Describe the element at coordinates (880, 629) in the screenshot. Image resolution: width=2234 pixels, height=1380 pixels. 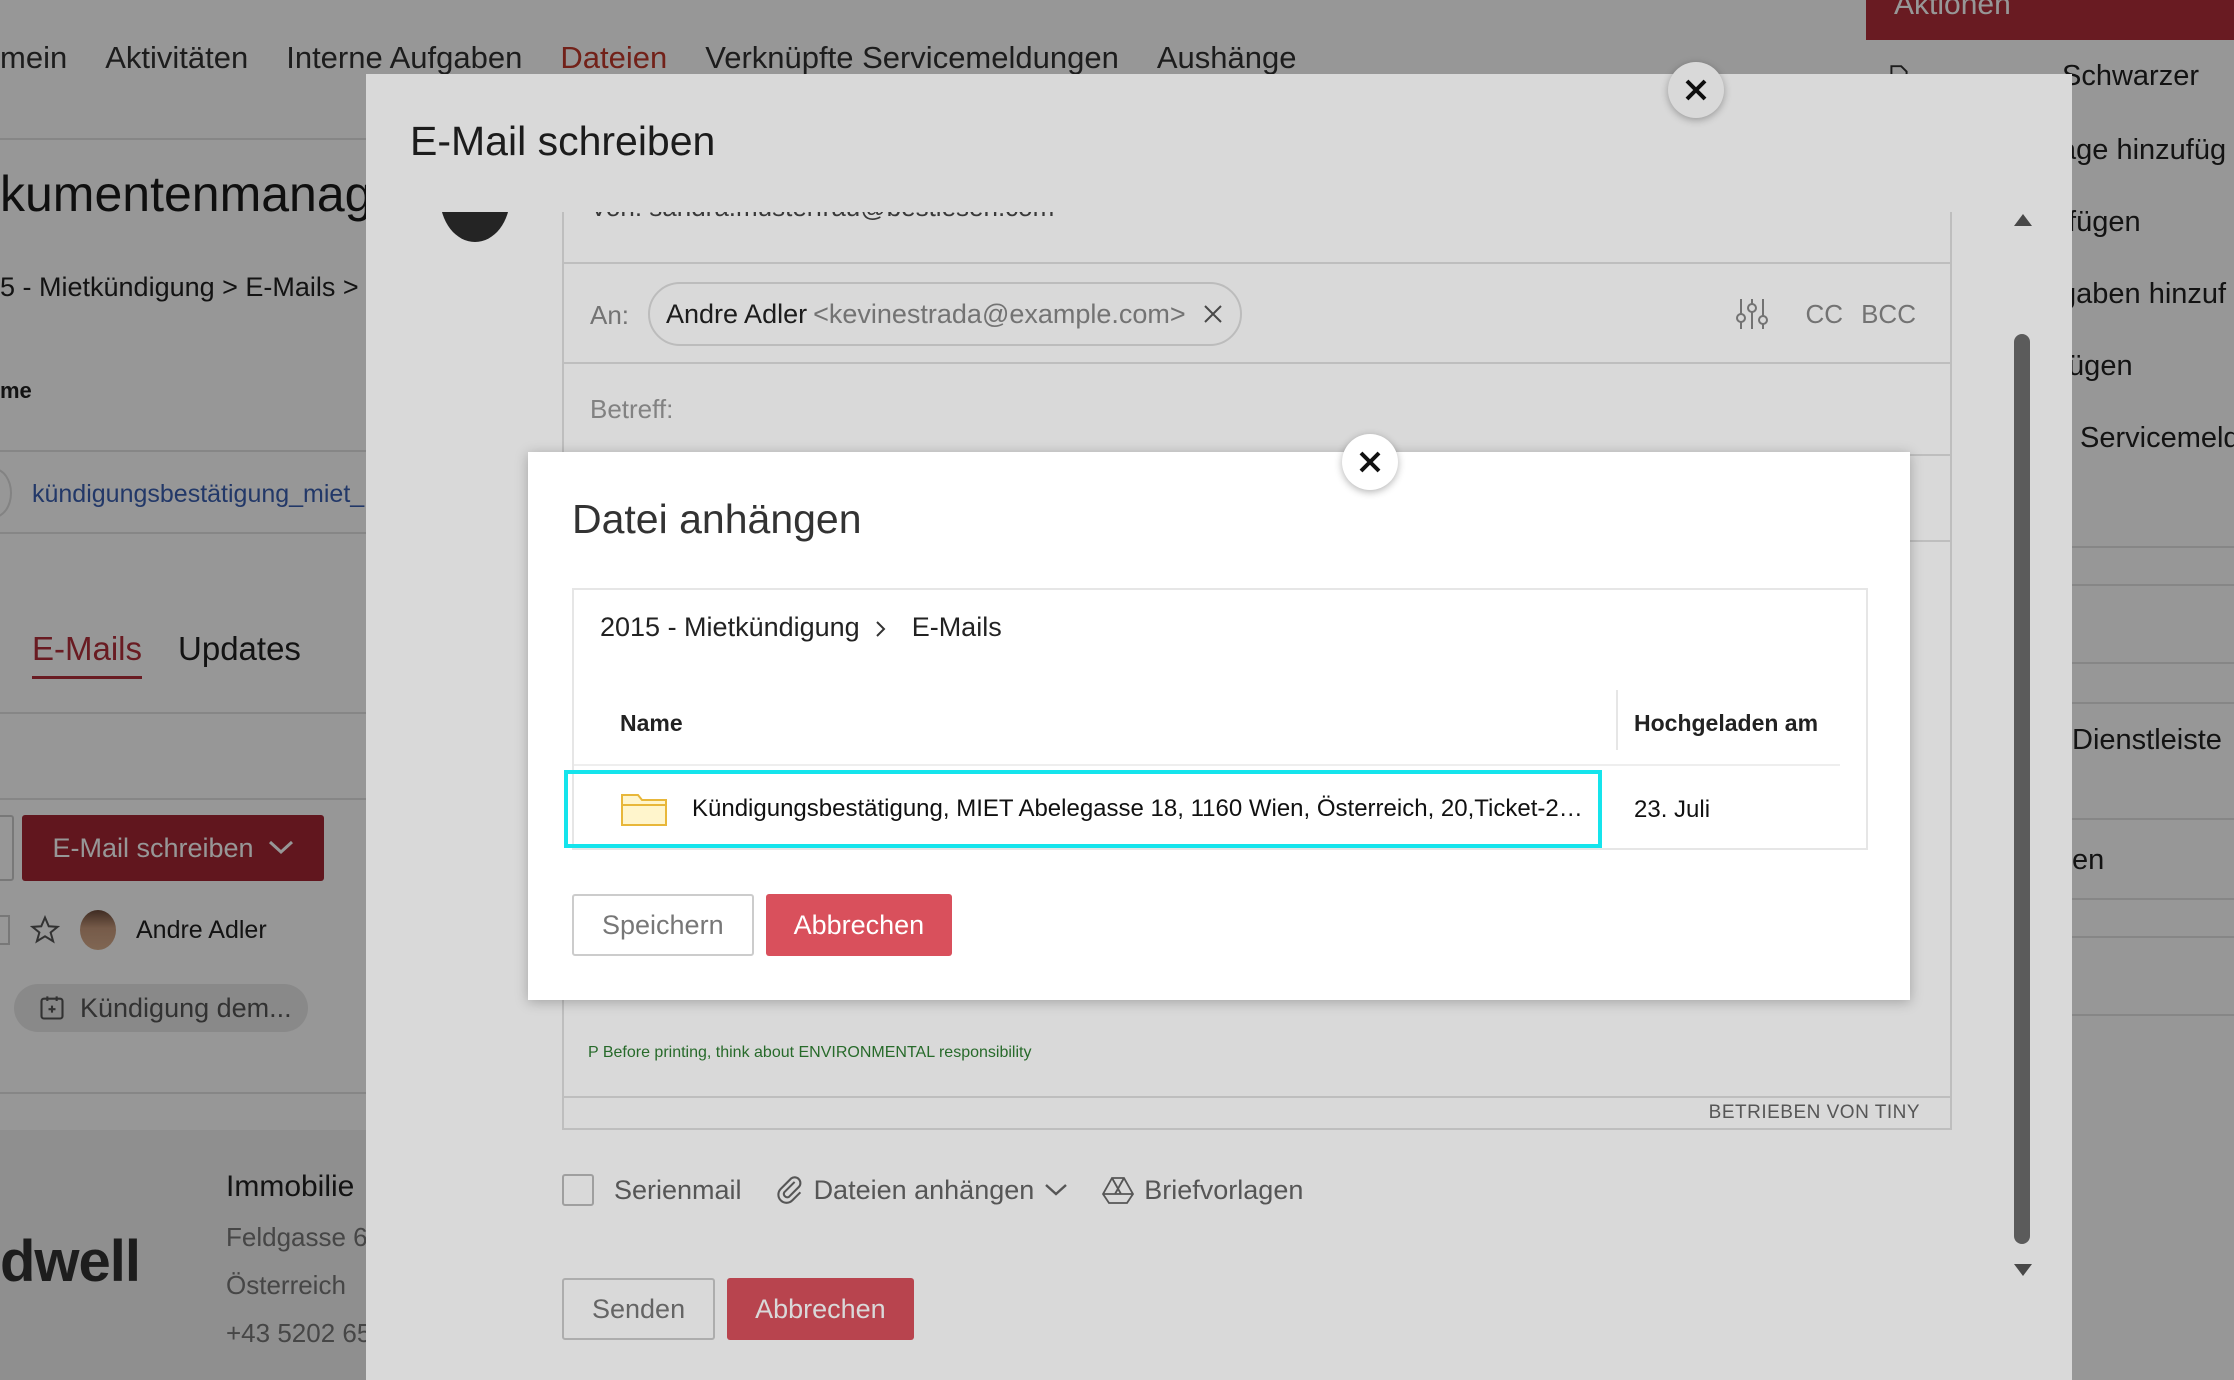
I see `chevron-right-icon` at that location.